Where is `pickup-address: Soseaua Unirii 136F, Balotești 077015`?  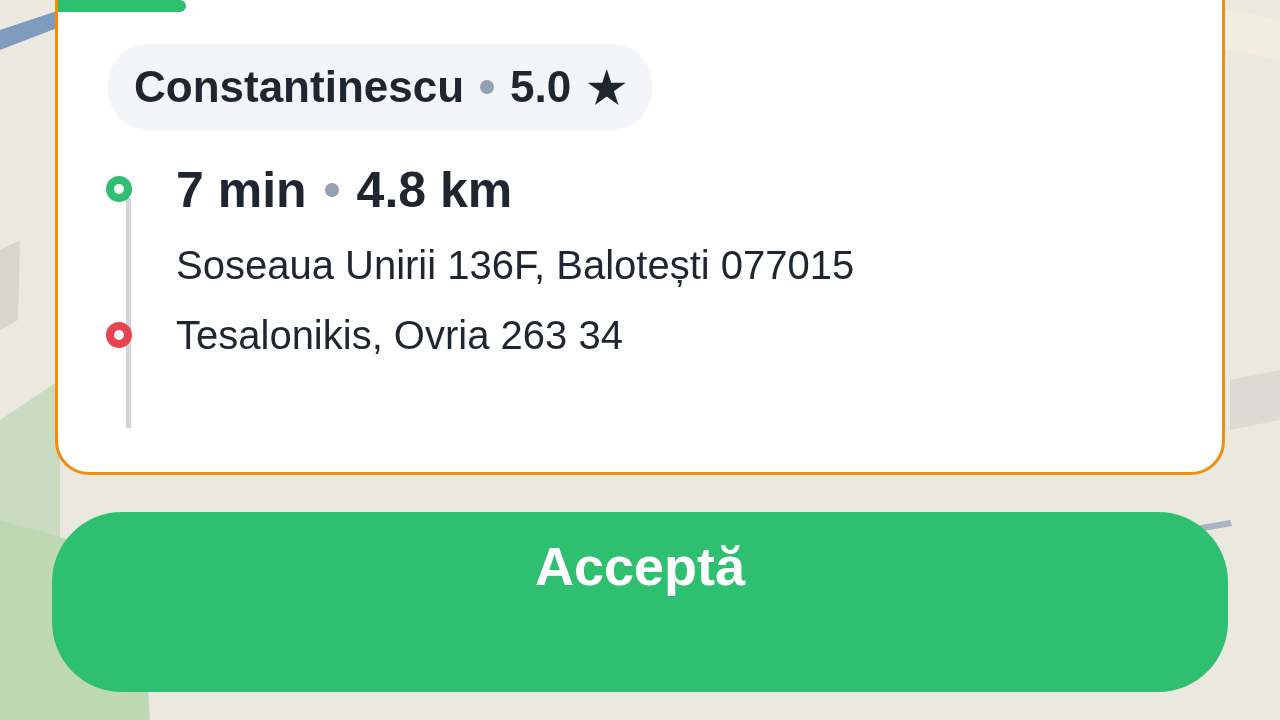 pickup-address: Soseaua Unirii 136F, Balotești 077015 is located at coordinates (516, 265).